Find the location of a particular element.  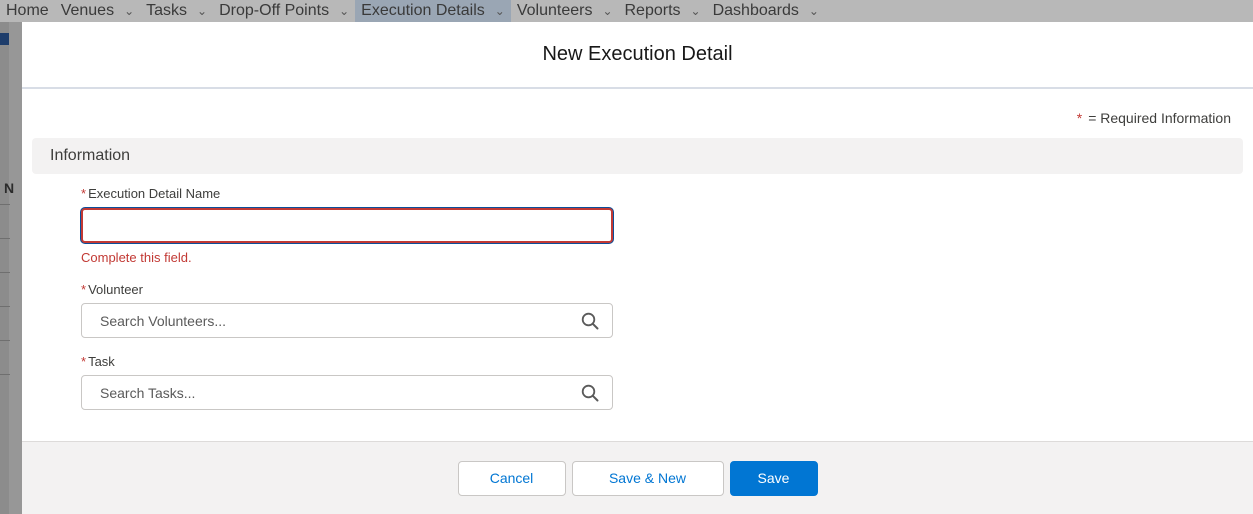

nav-item-reports: Reports ⌄ is located at coordinates (663, 11).